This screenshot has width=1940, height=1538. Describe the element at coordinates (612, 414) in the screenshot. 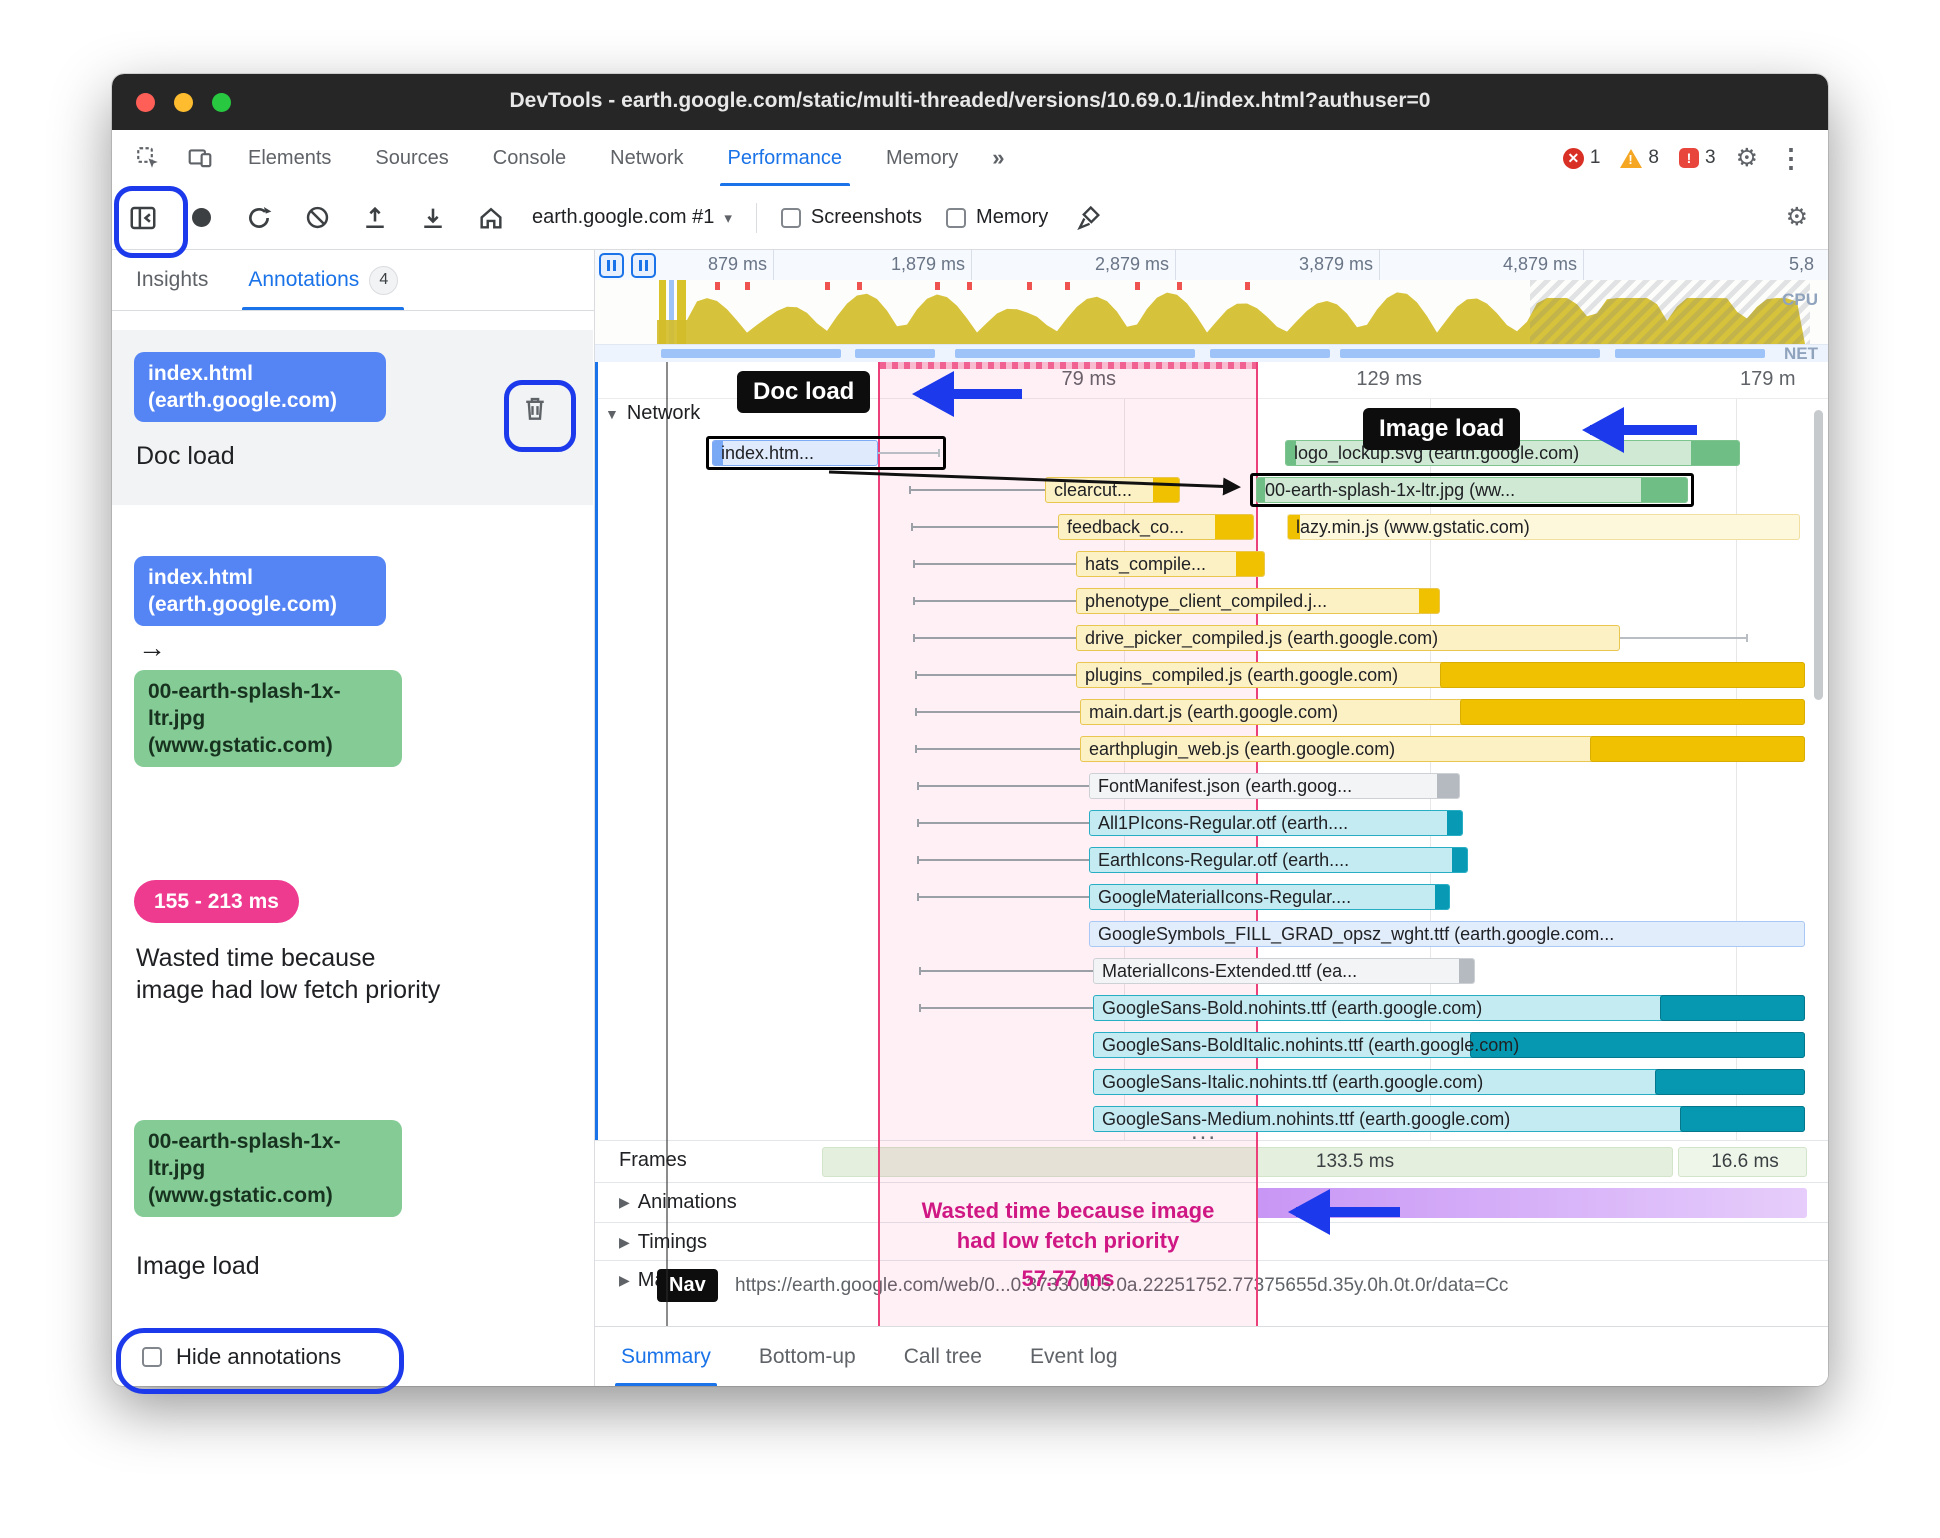

I see `collapse-network-icon: ▼` at that location.